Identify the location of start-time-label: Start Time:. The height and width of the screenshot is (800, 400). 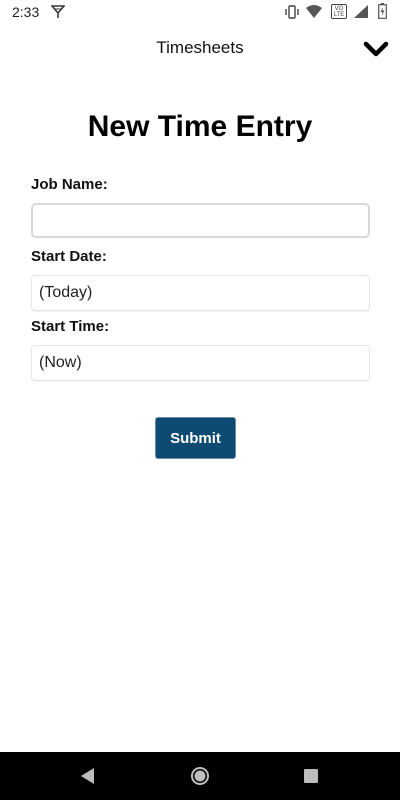
(70, 326).